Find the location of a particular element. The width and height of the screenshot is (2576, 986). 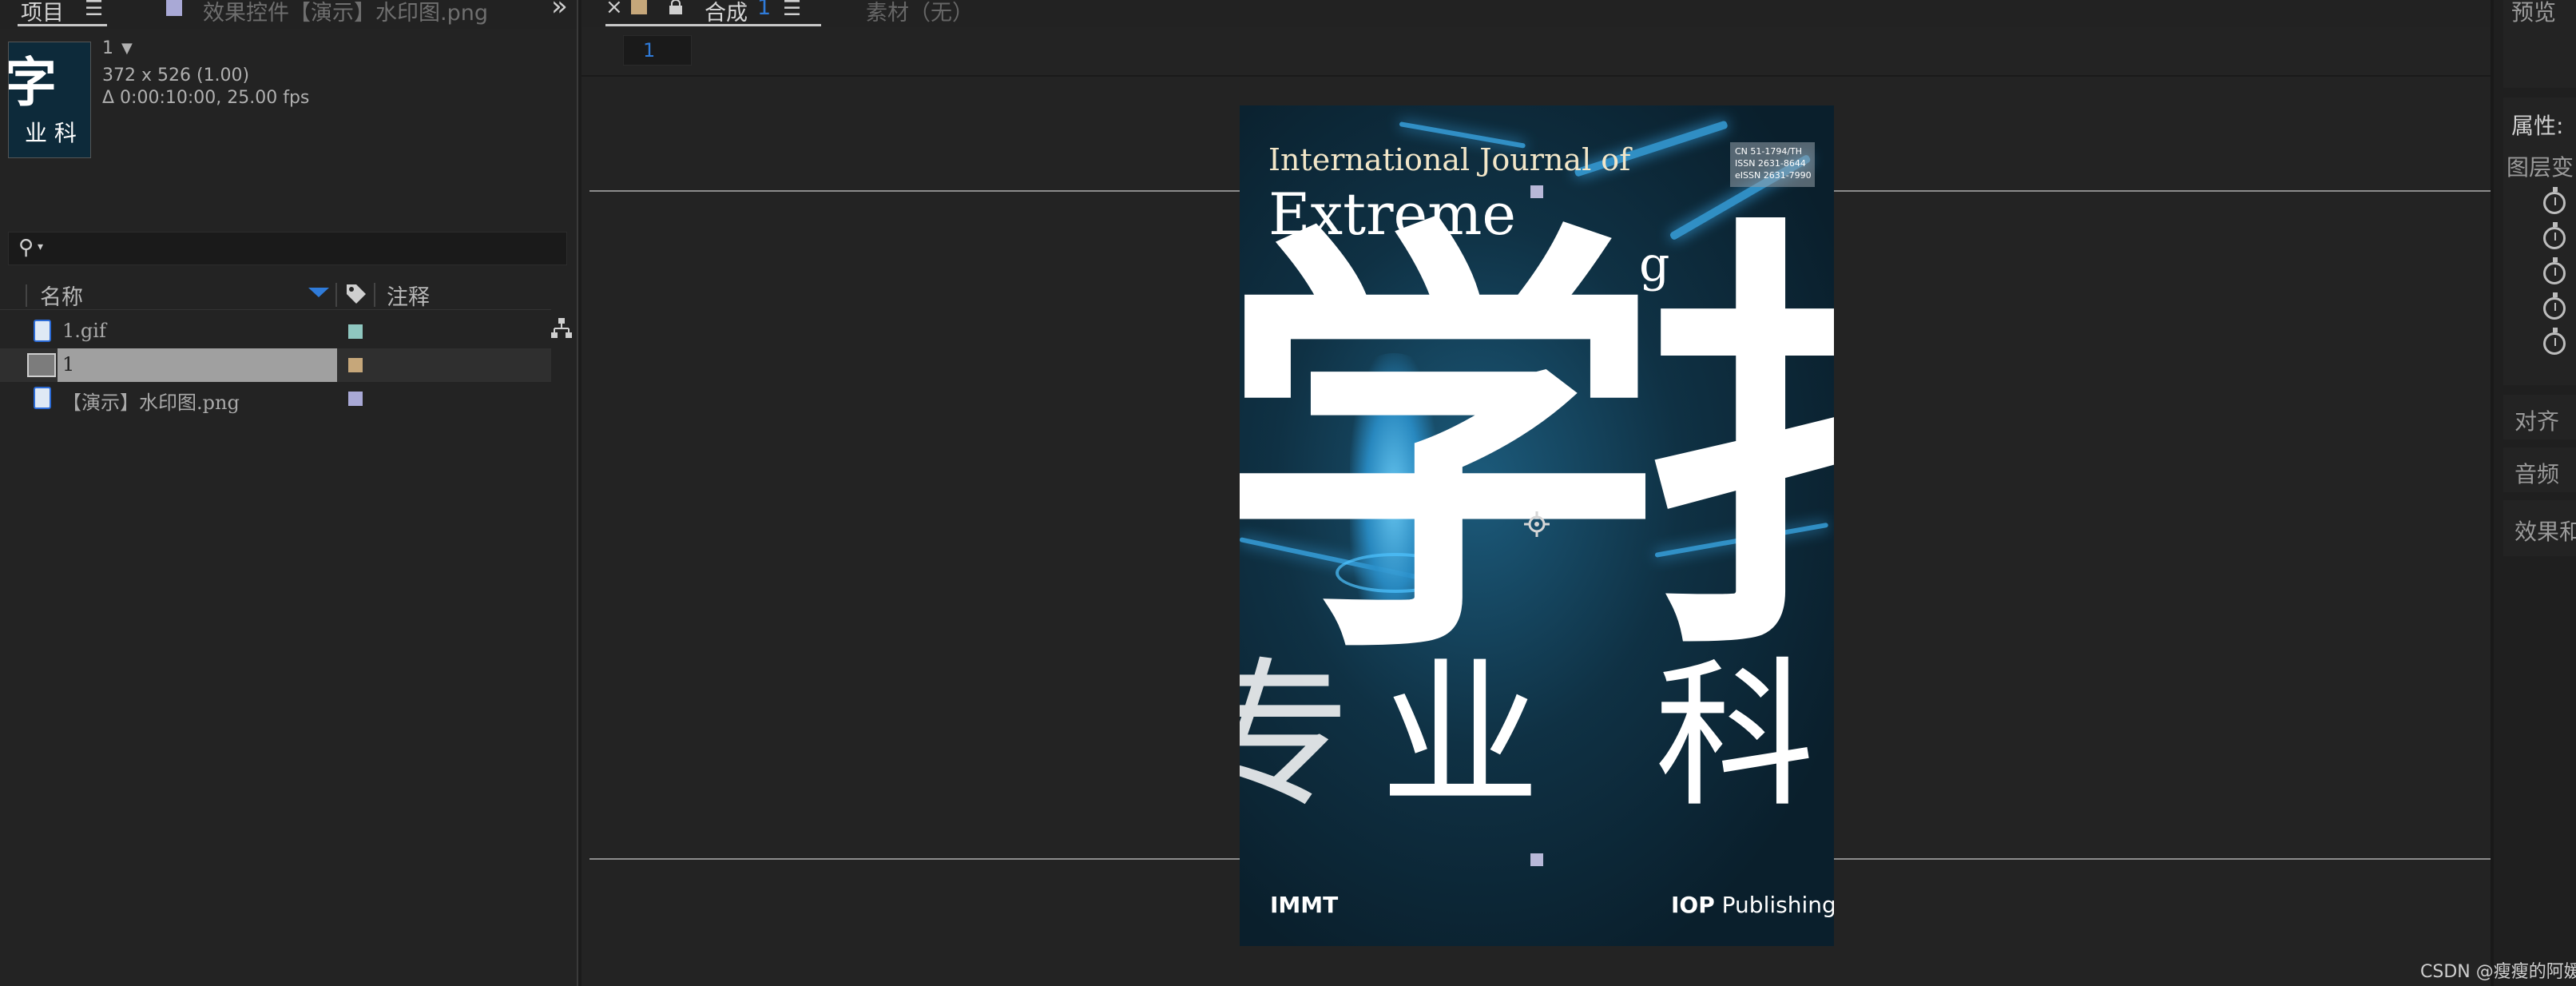

thumbnail-glyph-bottom: 业 科 is located at coordinates (51, 133).